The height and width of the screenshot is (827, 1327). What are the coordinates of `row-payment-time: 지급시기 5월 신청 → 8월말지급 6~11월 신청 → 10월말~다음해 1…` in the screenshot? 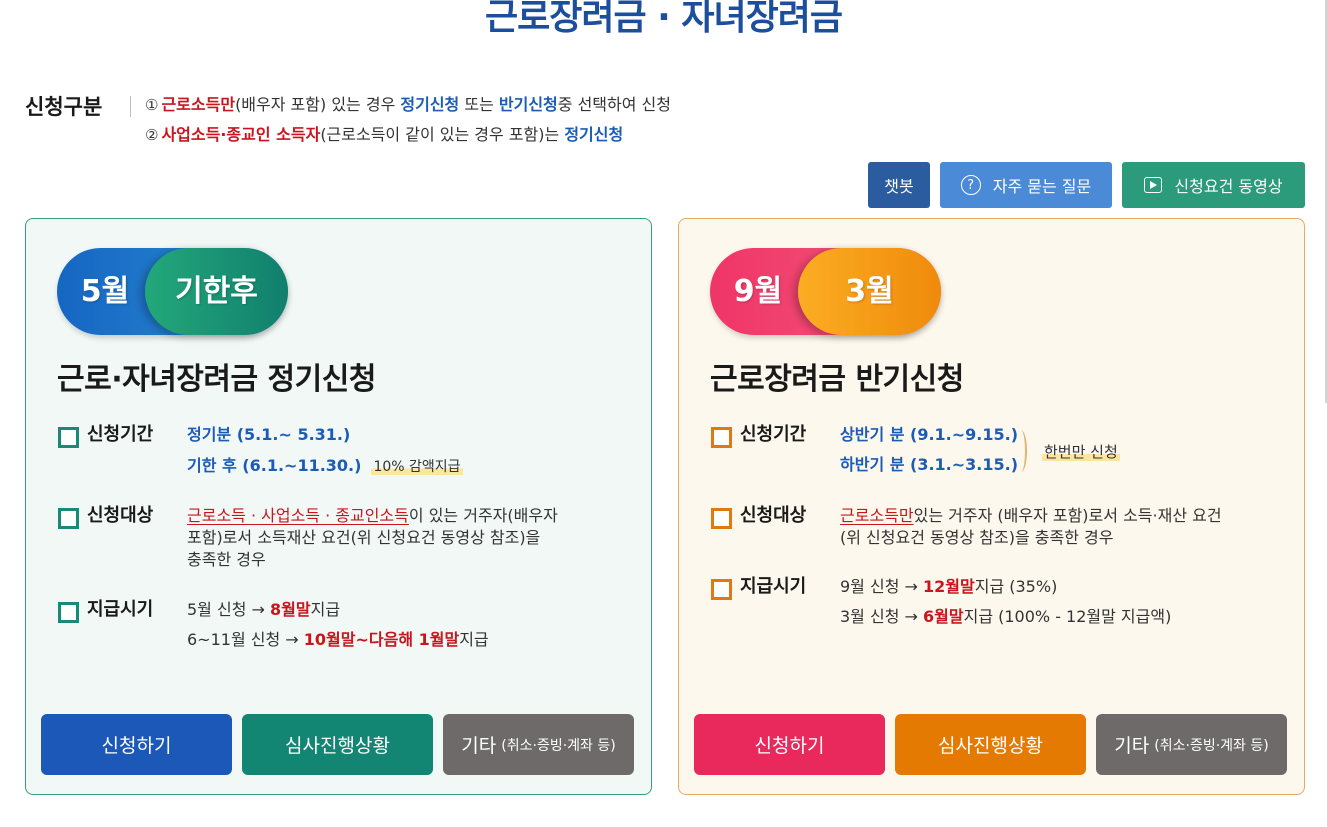 It's located at (348, 644).